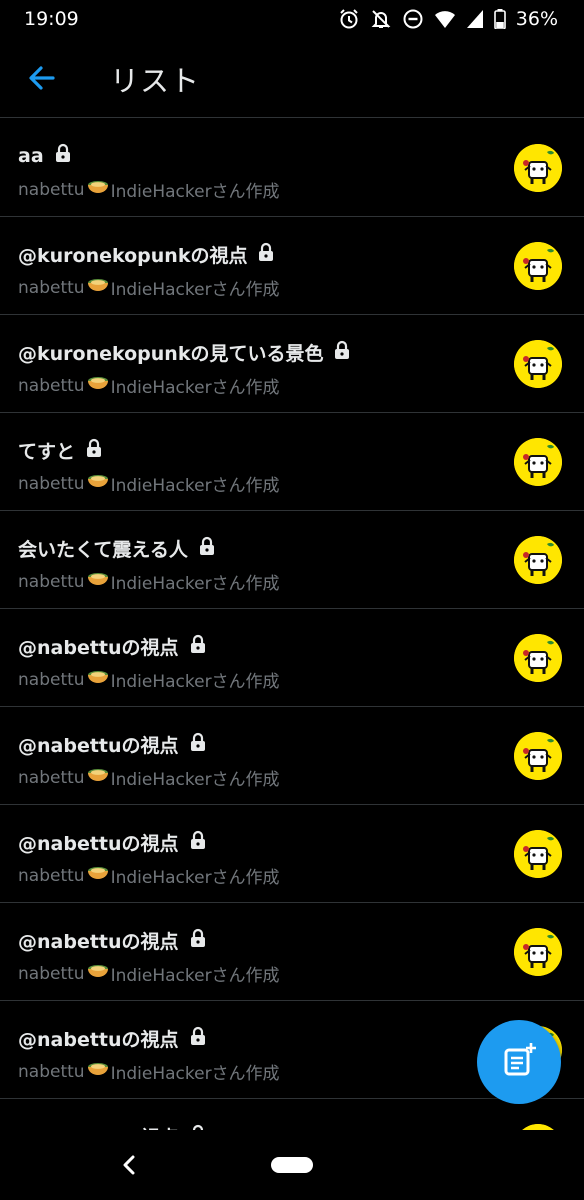  Describe the element at coordinates (51, 19) in the screenshot. I see `status-time: 19:09` at that location.